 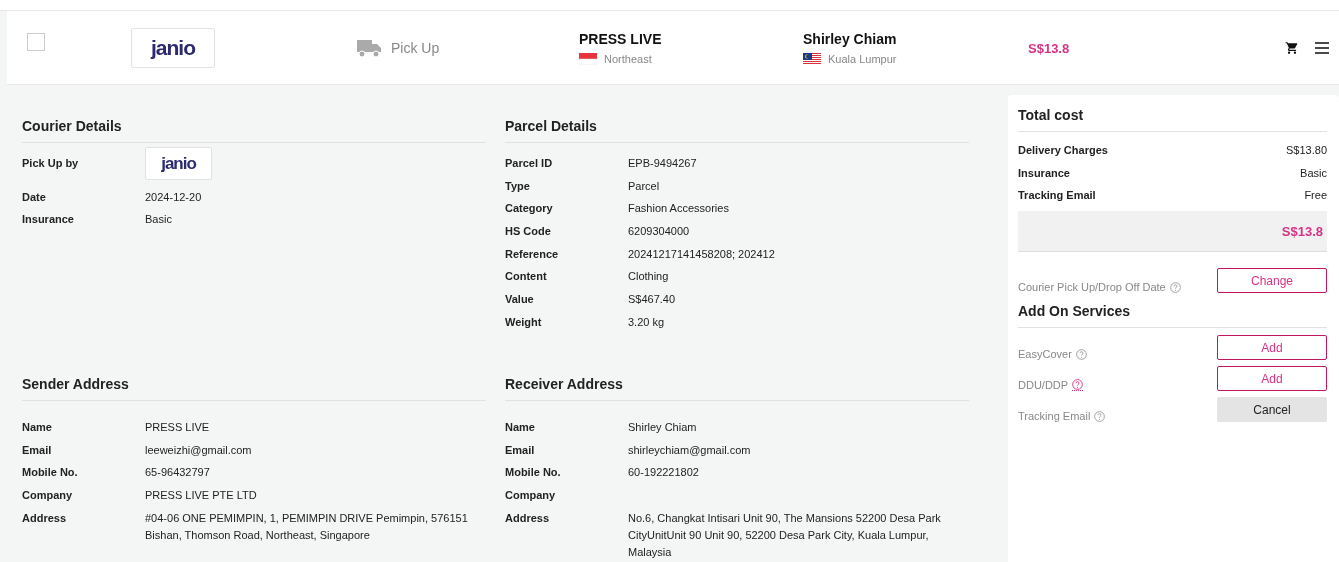 I want to click on field-value: 20241217141458208; 202412, so click(x=702, y=254).